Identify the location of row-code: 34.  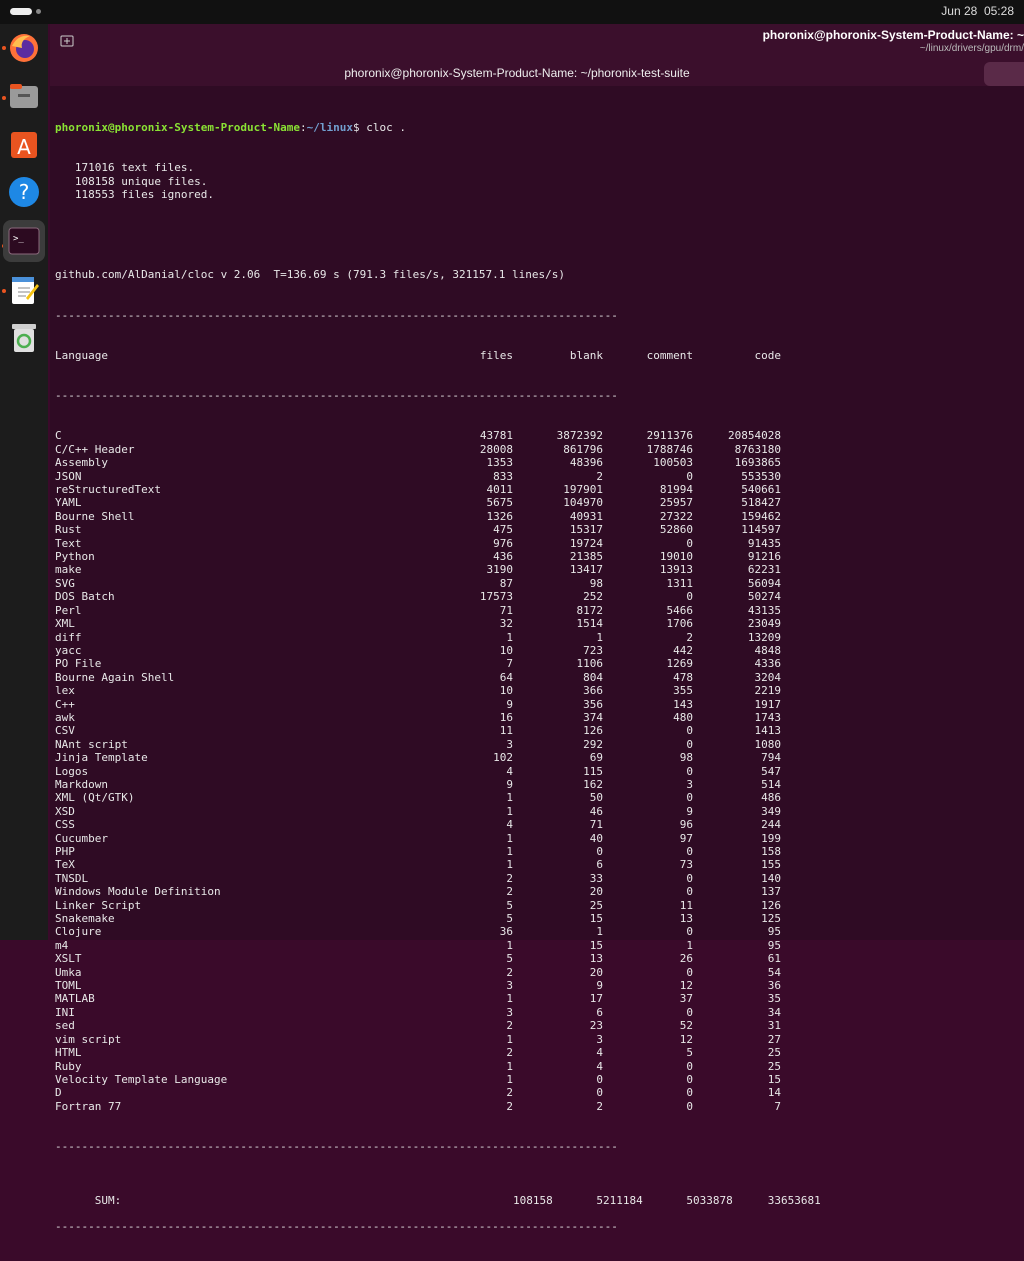
(774, 1012).